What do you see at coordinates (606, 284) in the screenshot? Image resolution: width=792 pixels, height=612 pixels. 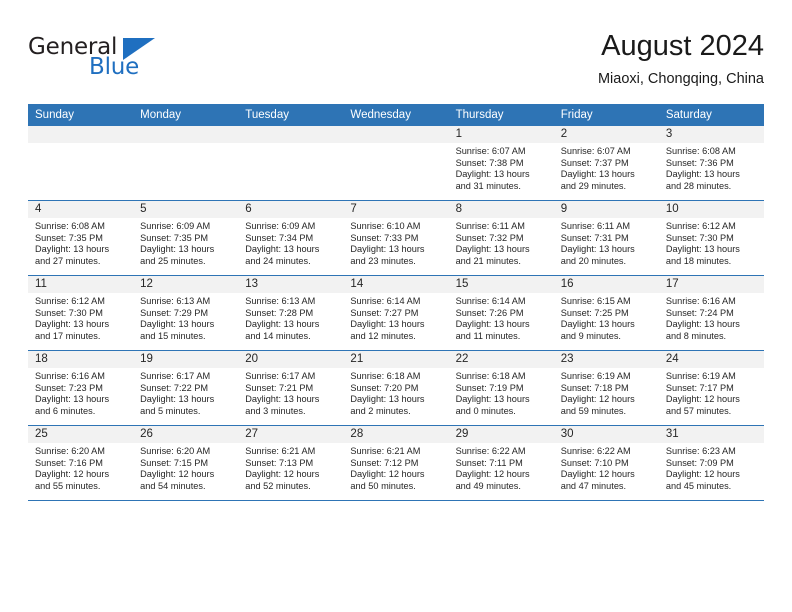 I see `day-number: 16` at bounding box center [606, 284].